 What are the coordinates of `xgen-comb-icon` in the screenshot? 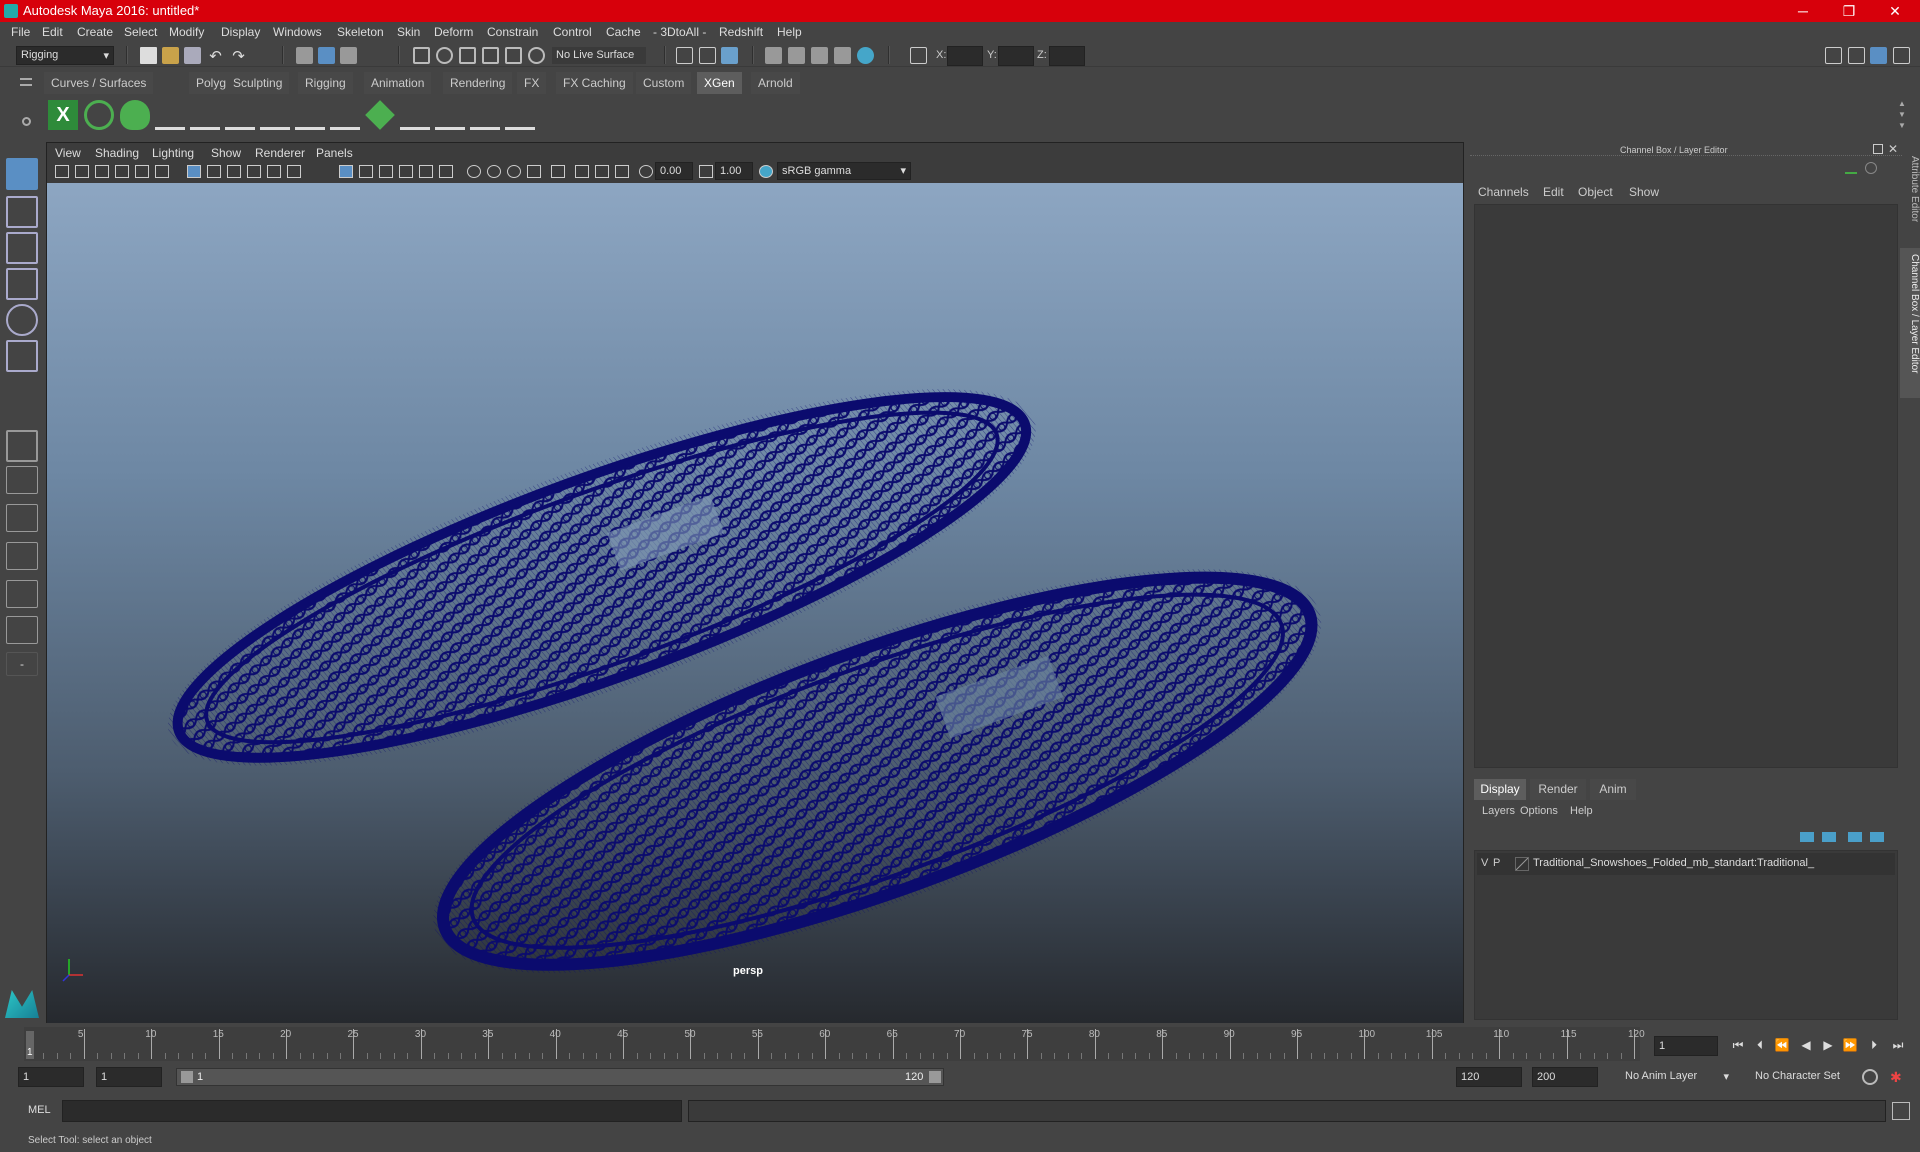 It's located at (415, 115).